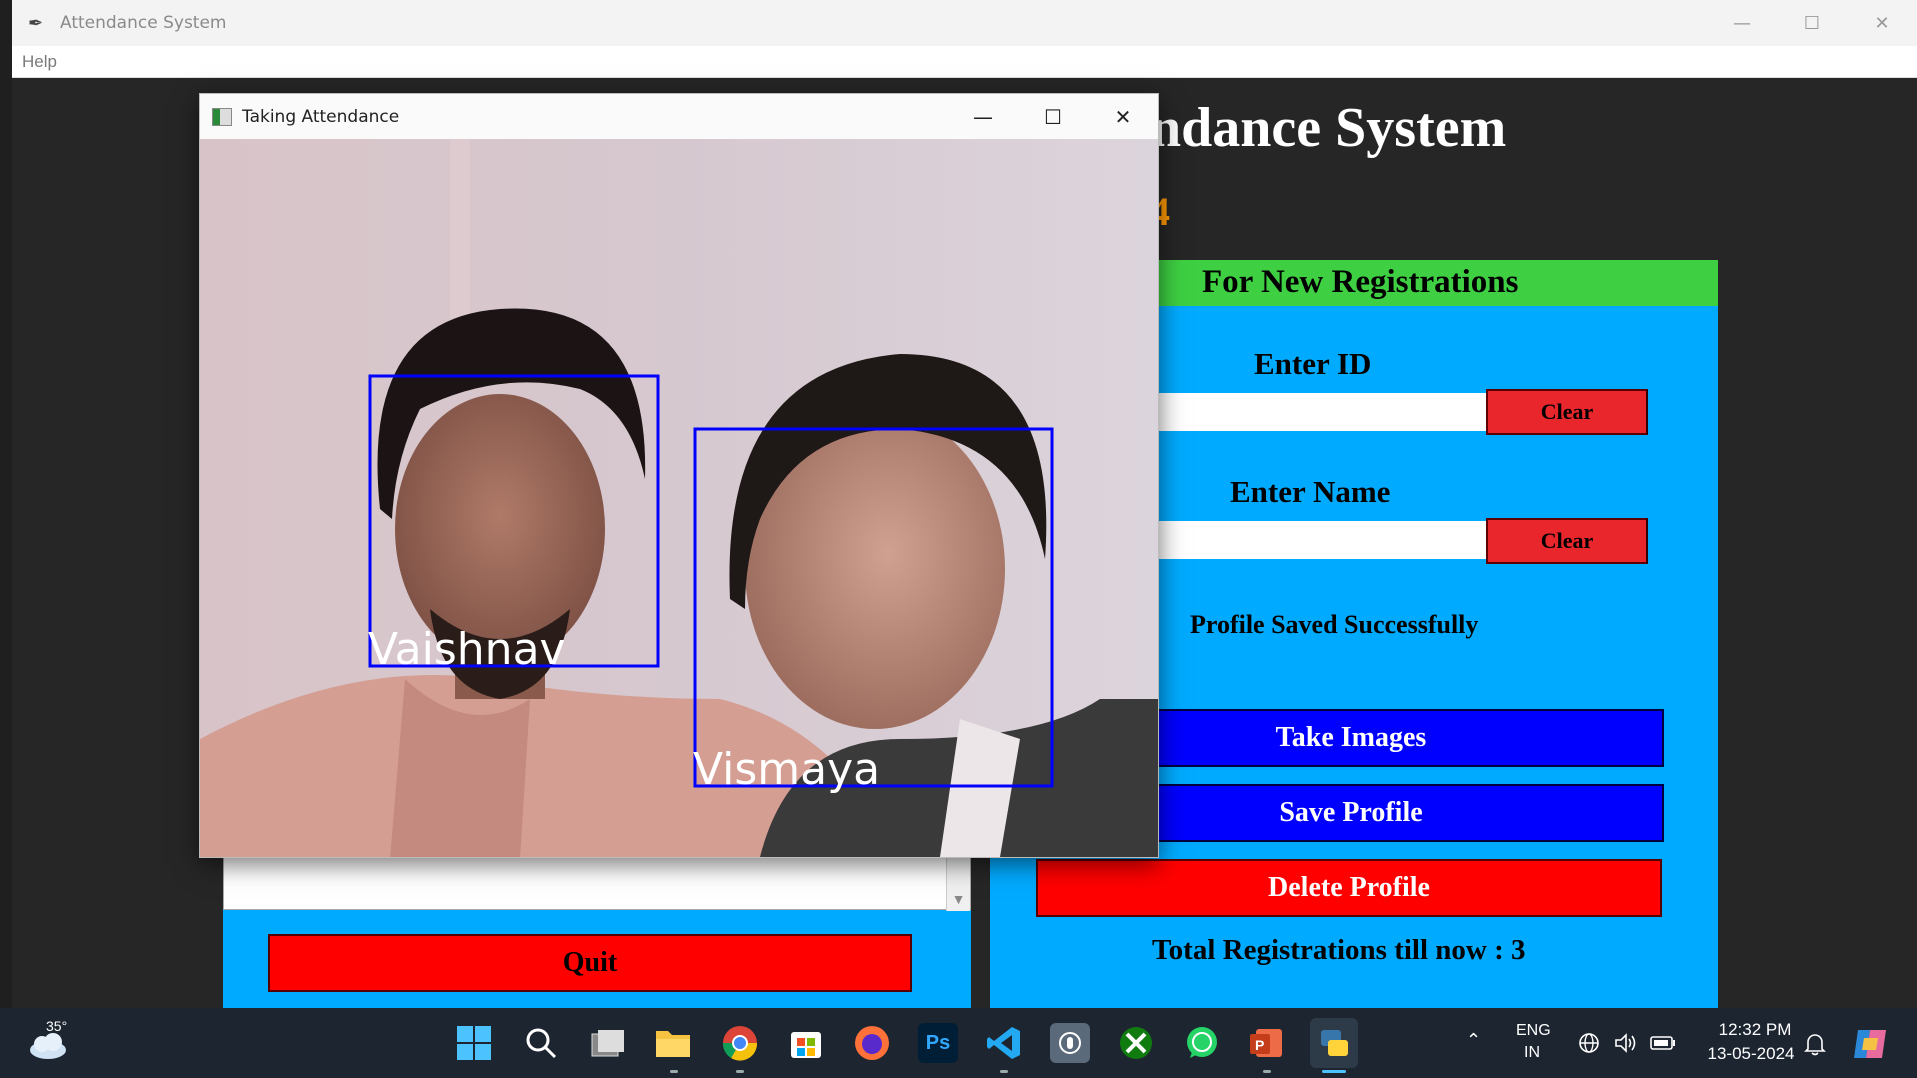 This screenshot has width=1917, height=1078. Describe the element at coordinates (964, 62) in the screenshot. I see `menubar: Help` at that location.